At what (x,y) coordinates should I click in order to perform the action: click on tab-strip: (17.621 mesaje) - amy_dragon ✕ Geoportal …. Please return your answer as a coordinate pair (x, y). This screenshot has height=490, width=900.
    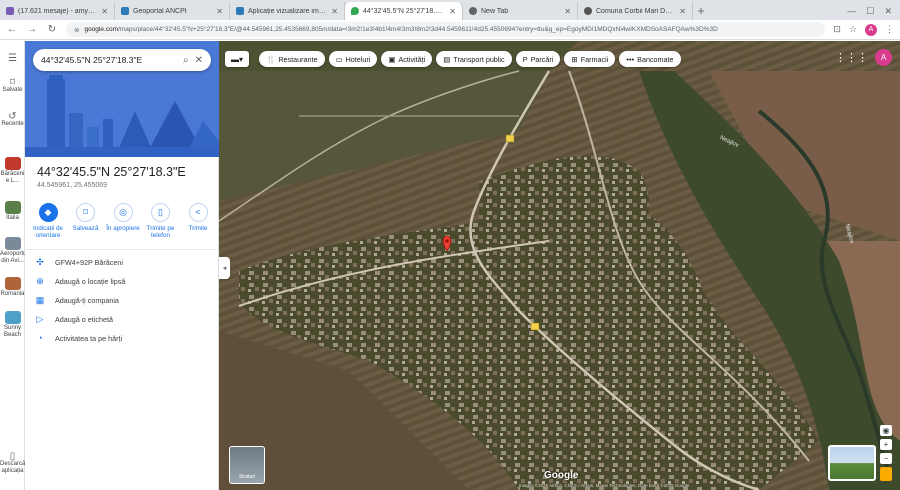
    Looking at the image, I should click on (450, 10).